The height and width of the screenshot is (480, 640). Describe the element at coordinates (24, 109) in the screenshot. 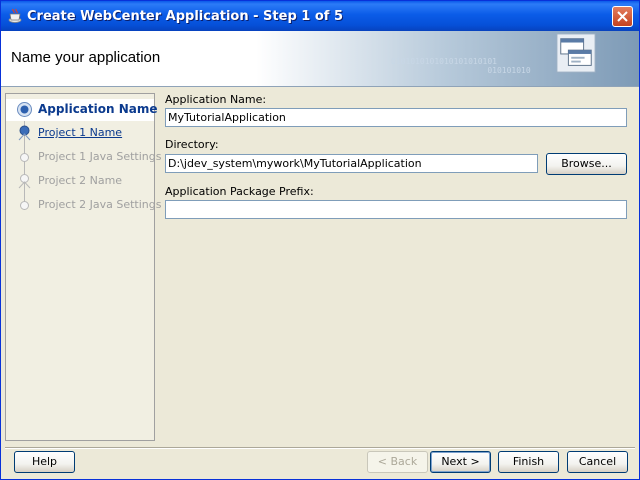

I see `current-step-icon` at that location.